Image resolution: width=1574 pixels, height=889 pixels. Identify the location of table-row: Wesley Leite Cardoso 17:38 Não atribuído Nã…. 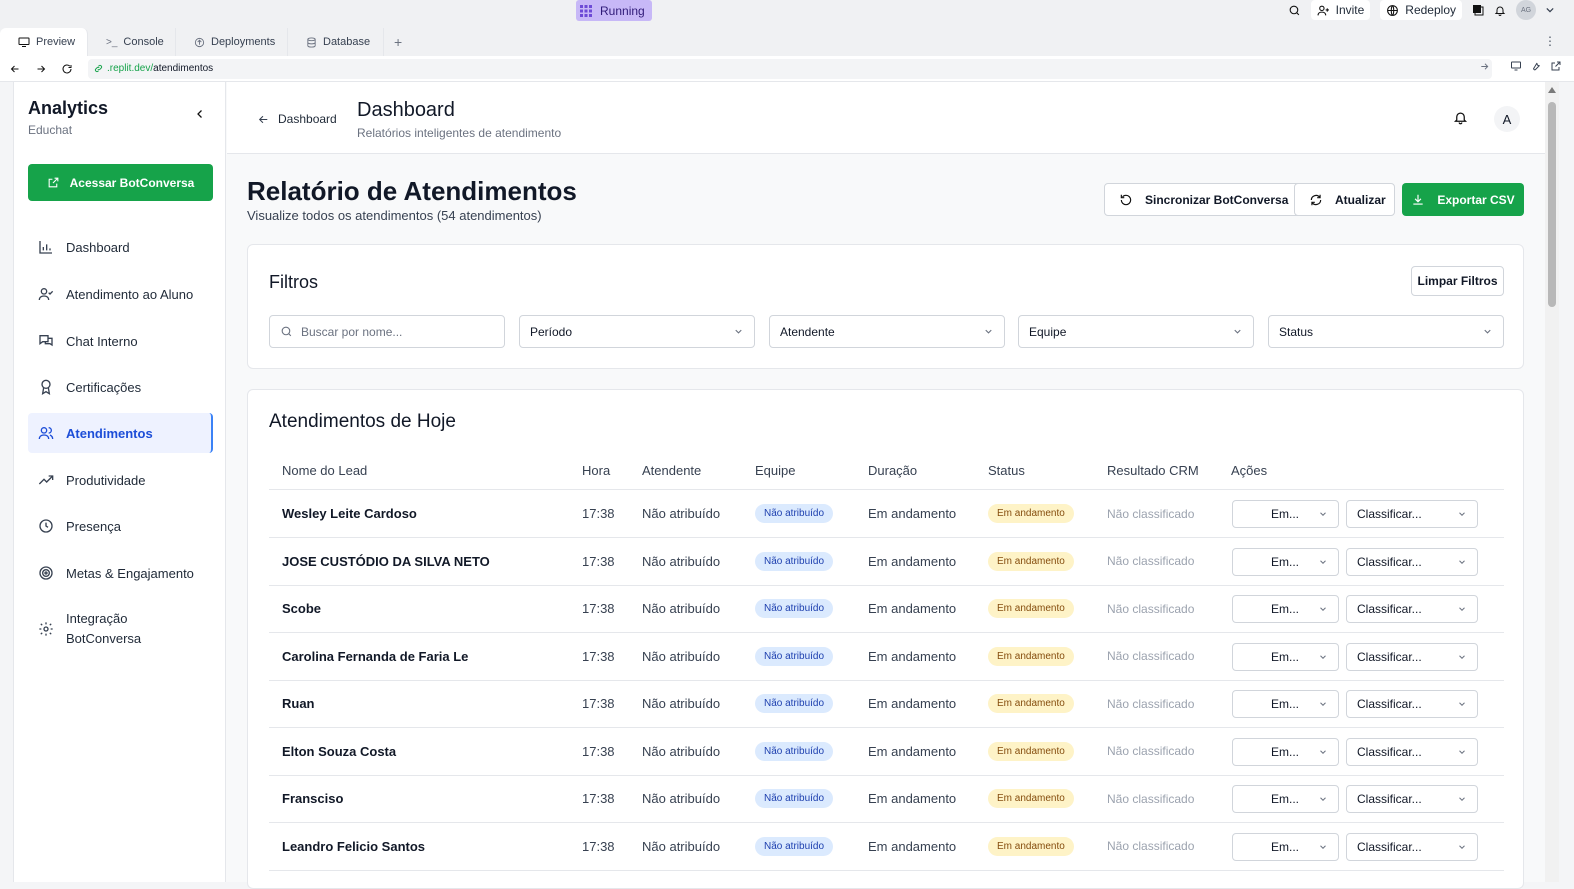
(886, 514).